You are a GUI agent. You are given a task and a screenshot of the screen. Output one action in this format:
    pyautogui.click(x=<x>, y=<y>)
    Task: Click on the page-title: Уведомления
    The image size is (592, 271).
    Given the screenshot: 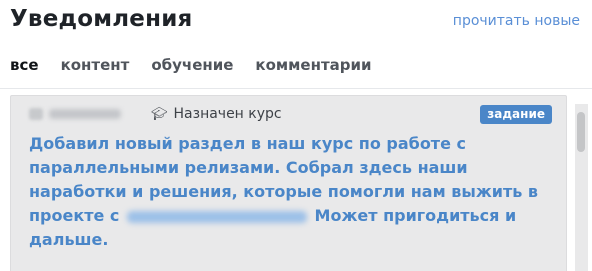 What is the action you would take?
    pyautogui.click(x=101, y=19)
    